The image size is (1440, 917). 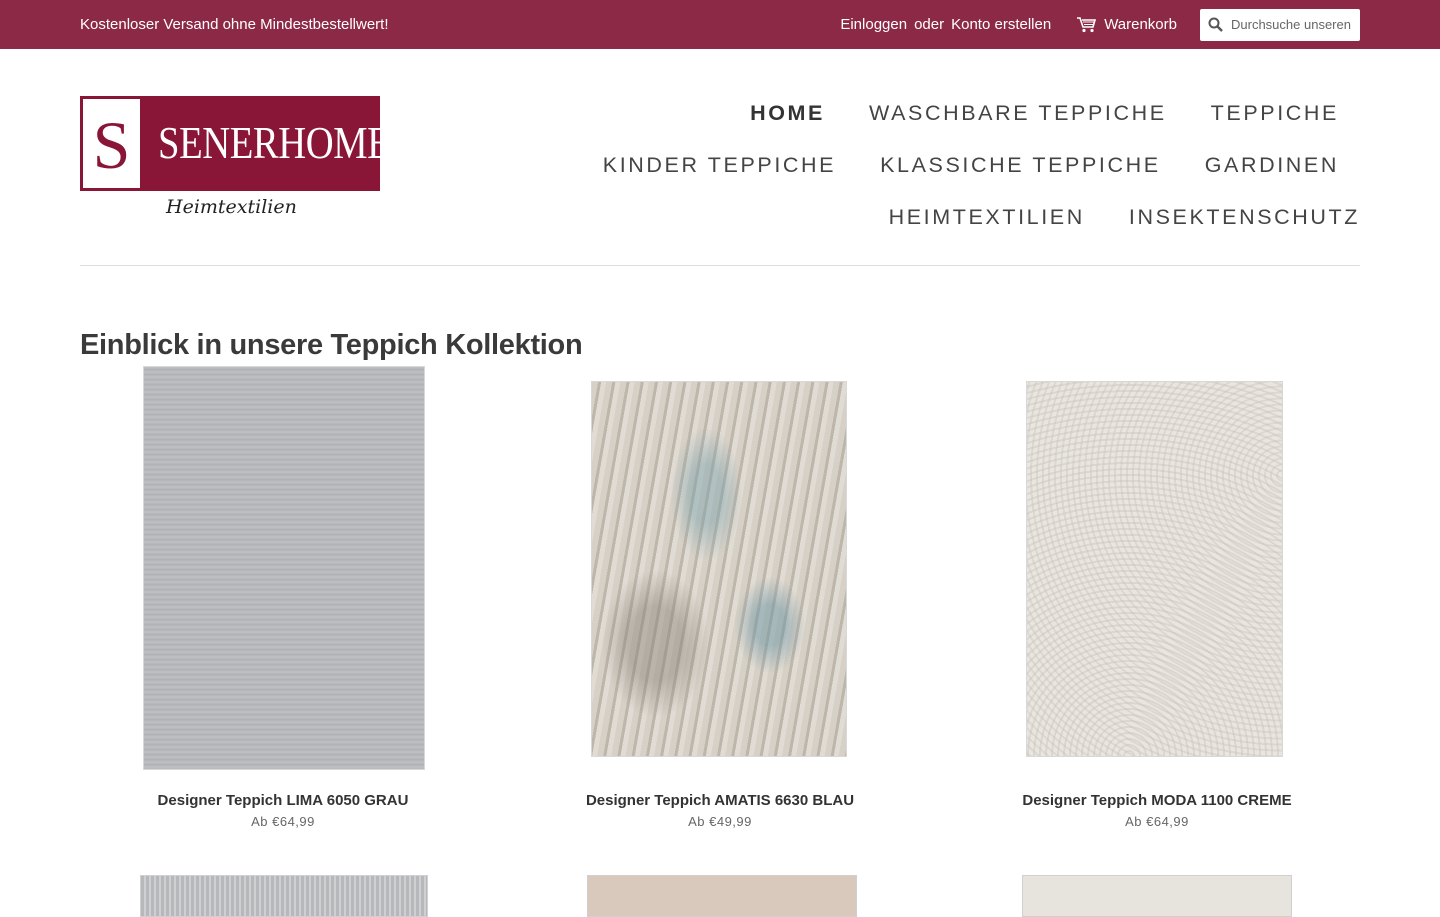 I want to click on logo: S SENERHOME Heimtextilien, so click(x=235, y=158).